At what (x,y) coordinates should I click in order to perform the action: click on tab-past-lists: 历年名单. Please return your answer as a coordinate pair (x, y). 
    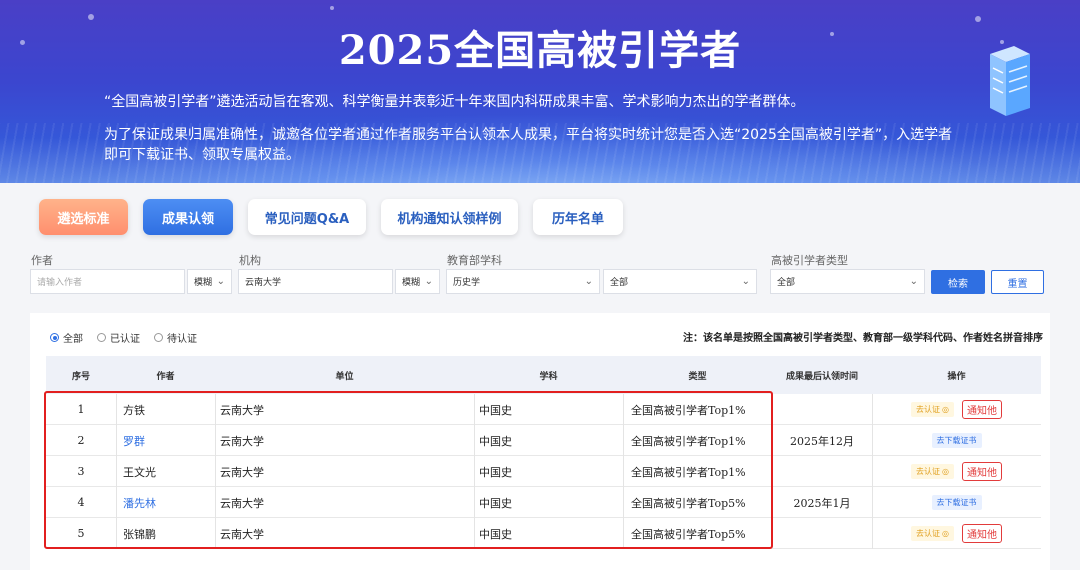
    Looking at the image, I should click on (578, 217).